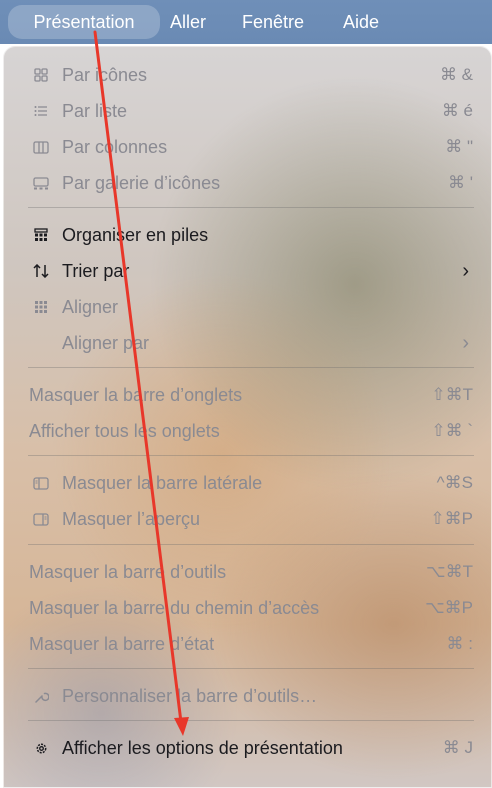 Image resolution: width=492 pixels, height=788 pixels. What do you see at coordinates (247, 235) in the screenshot?
I see `menu-item-organiser-en-piles: Organiser en piles` at bounding box center [247, 235].